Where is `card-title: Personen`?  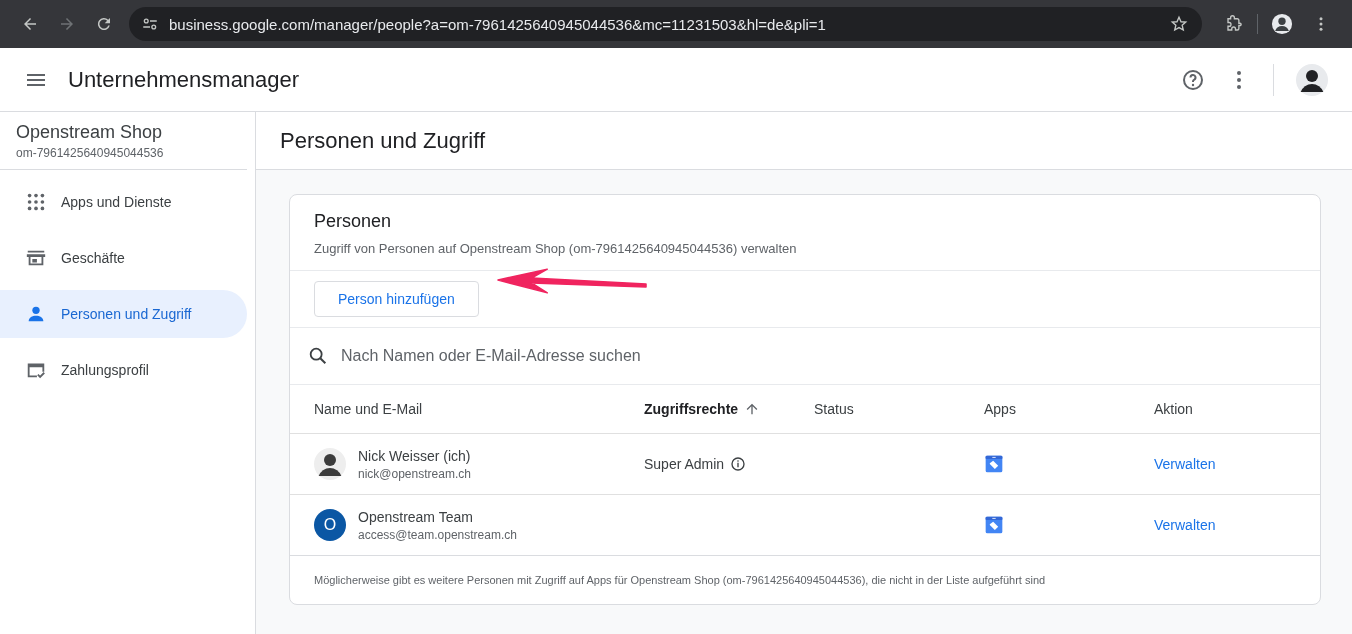 card-title: Personen is located at coordinates (353, 221).